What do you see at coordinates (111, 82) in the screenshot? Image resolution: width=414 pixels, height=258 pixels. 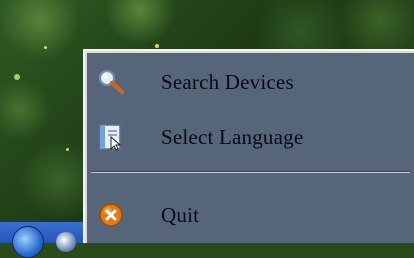 I see `magnifier-icon` at bounding box center [111, 82].